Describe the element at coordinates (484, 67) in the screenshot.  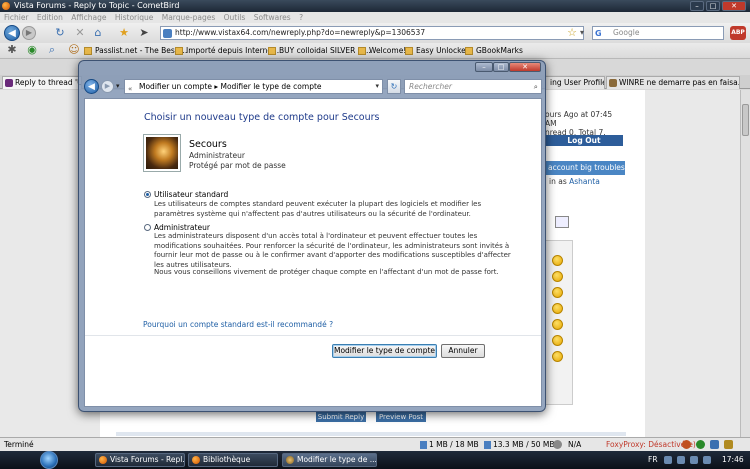
I see `dialog-minimize-icon: –` at that location.